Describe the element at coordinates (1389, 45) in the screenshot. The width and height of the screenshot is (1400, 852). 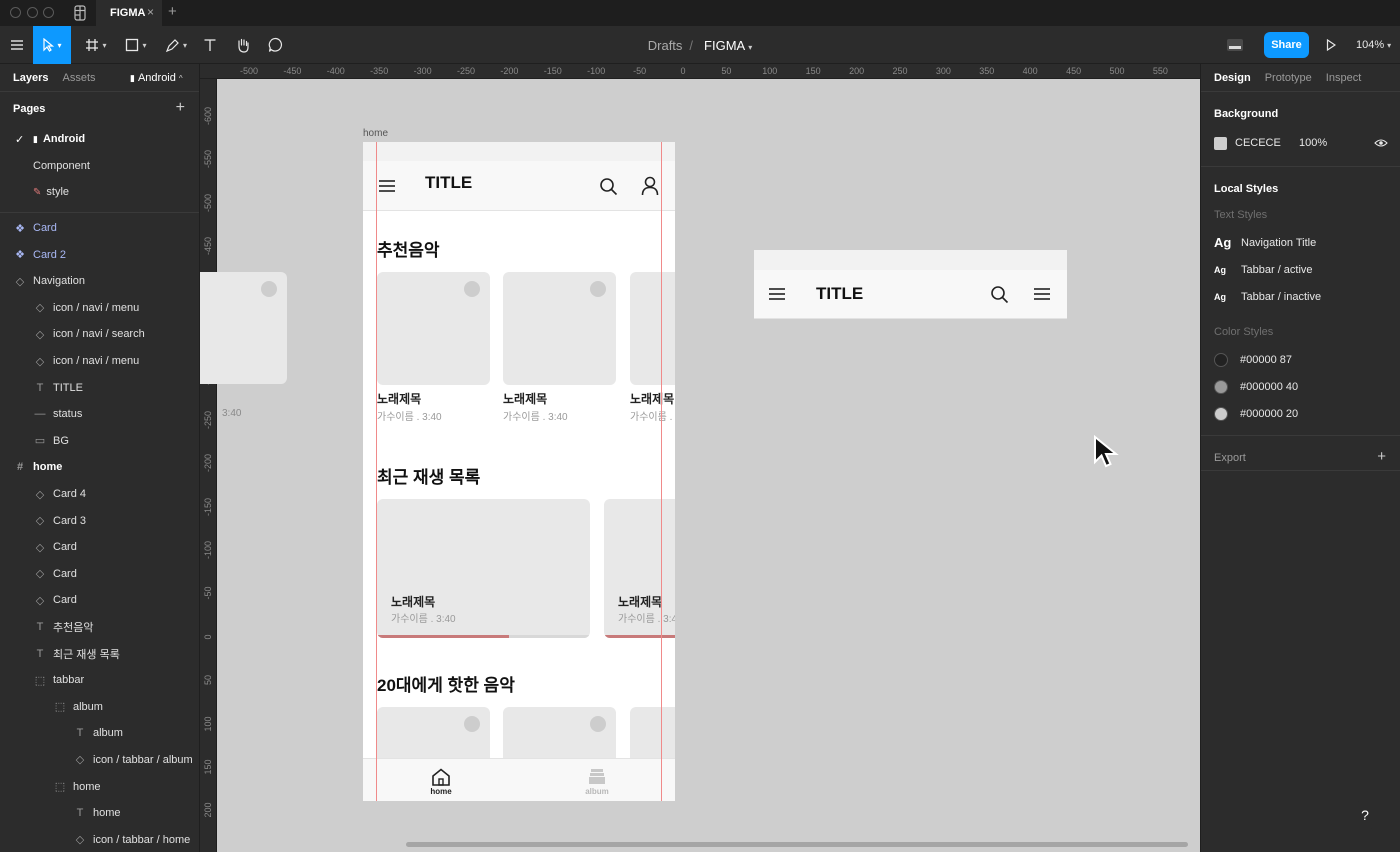
I see `chevron-down-icon: ▾` at that location.